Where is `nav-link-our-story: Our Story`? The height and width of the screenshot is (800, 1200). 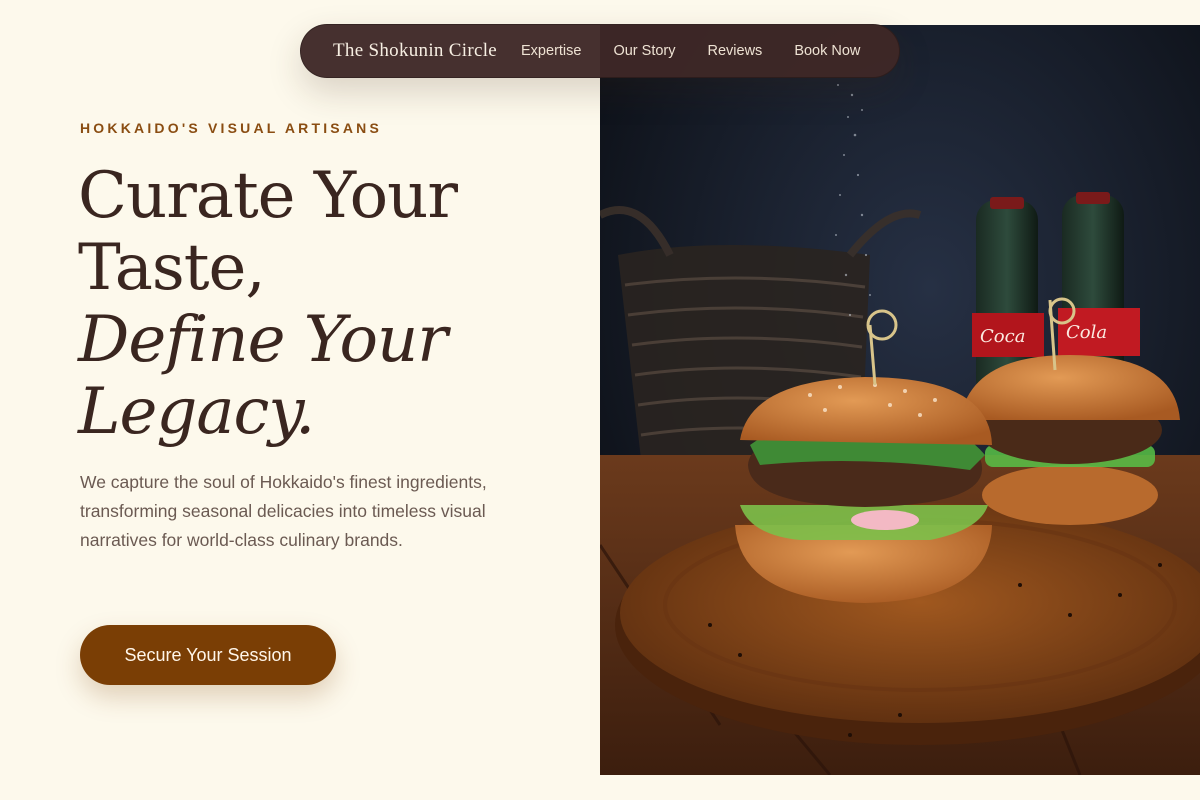
nav-link-our-story: Our Story is located at coordinates (644, 51).